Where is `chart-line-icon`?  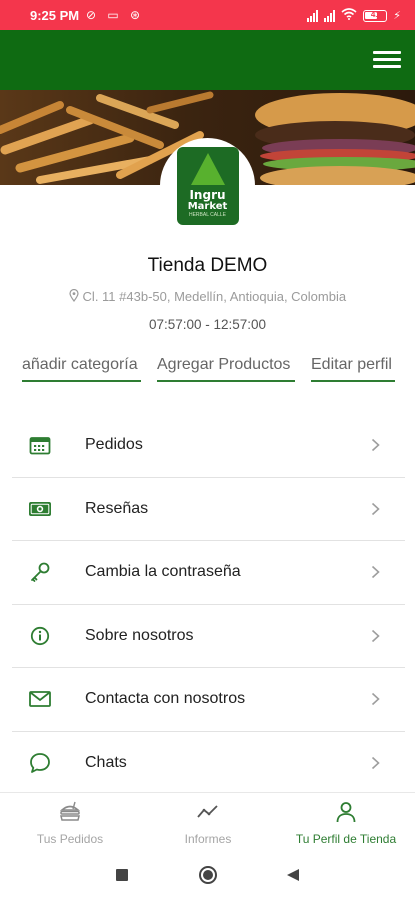 chart-line-icon is located at coordinates (208, 814).